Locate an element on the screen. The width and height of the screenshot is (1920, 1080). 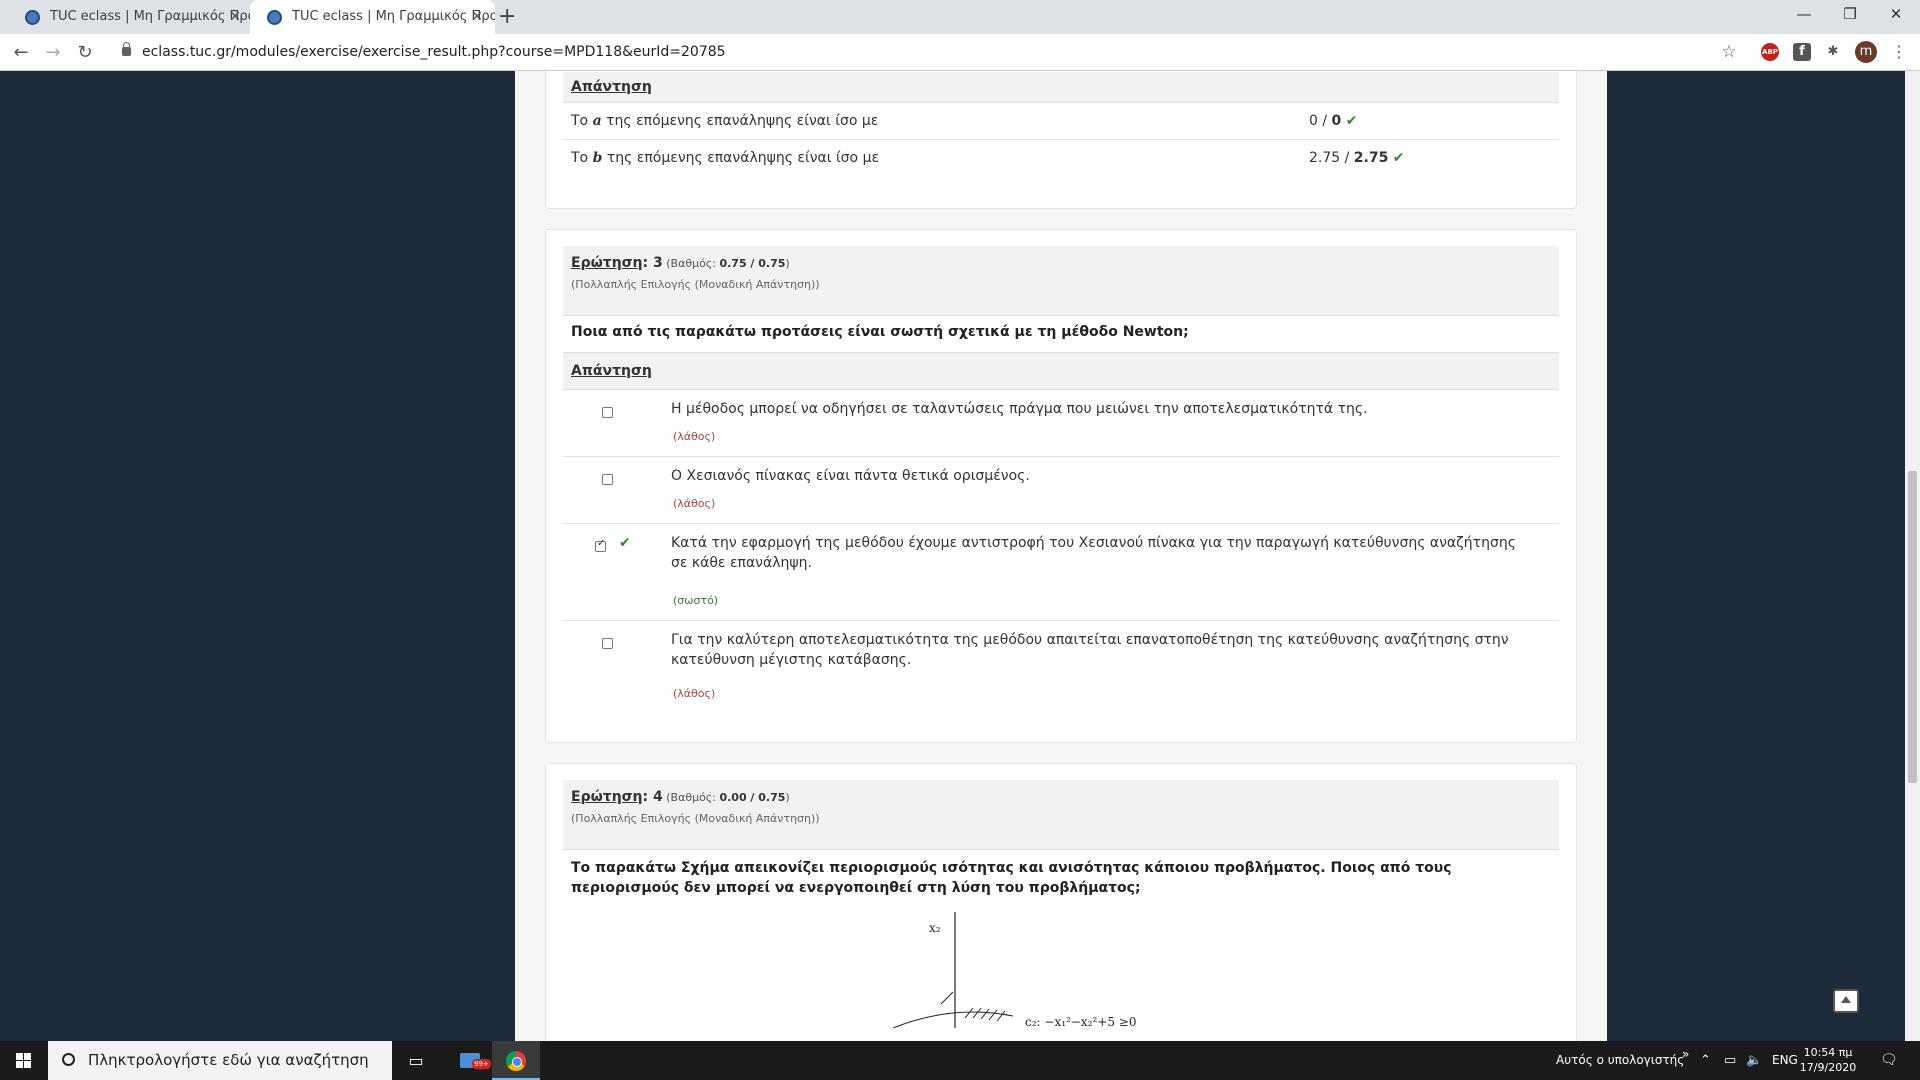
back-icon: ← is located at coordinates (21, 52).